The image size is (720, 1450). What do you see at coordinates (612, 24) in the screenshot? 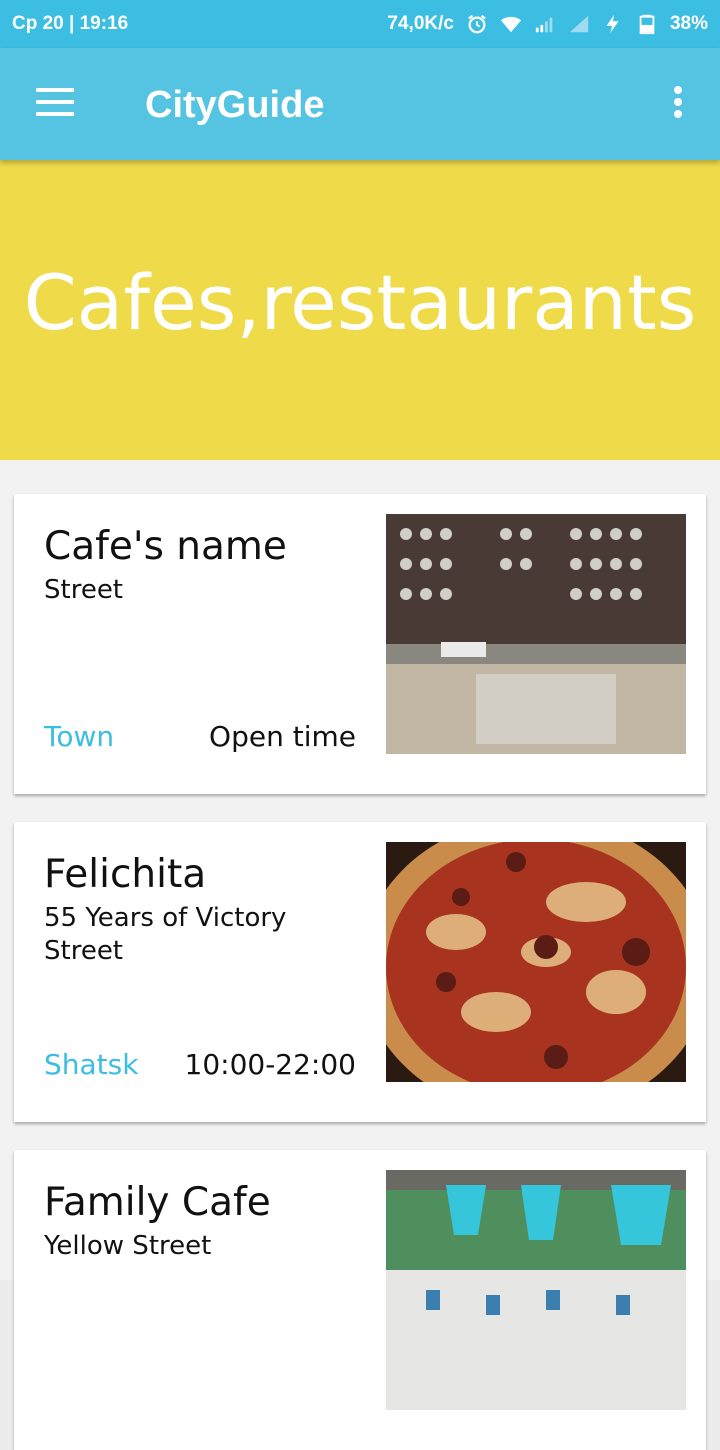
I see `charging-icon` at bounding box center [612, 24].